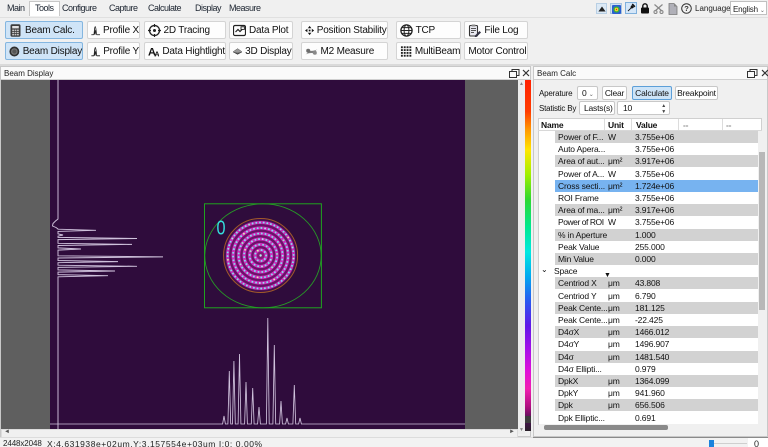 The height and width of the screenshot is (447, 768). What do you see at coordinates (156, 53) in the screenshot?
I see `svg-text: A` at bounding box center [156, 53].